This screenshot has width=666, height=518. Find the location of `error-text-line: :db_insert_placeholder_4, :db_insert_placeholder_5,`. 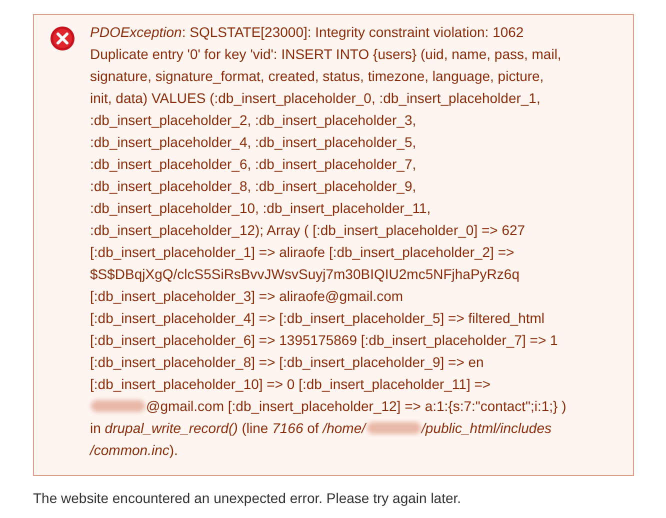

error-text-line: :db_insert_placeholder_4, :db_insert_placeholder_5, is located at coordinates (254, 142).